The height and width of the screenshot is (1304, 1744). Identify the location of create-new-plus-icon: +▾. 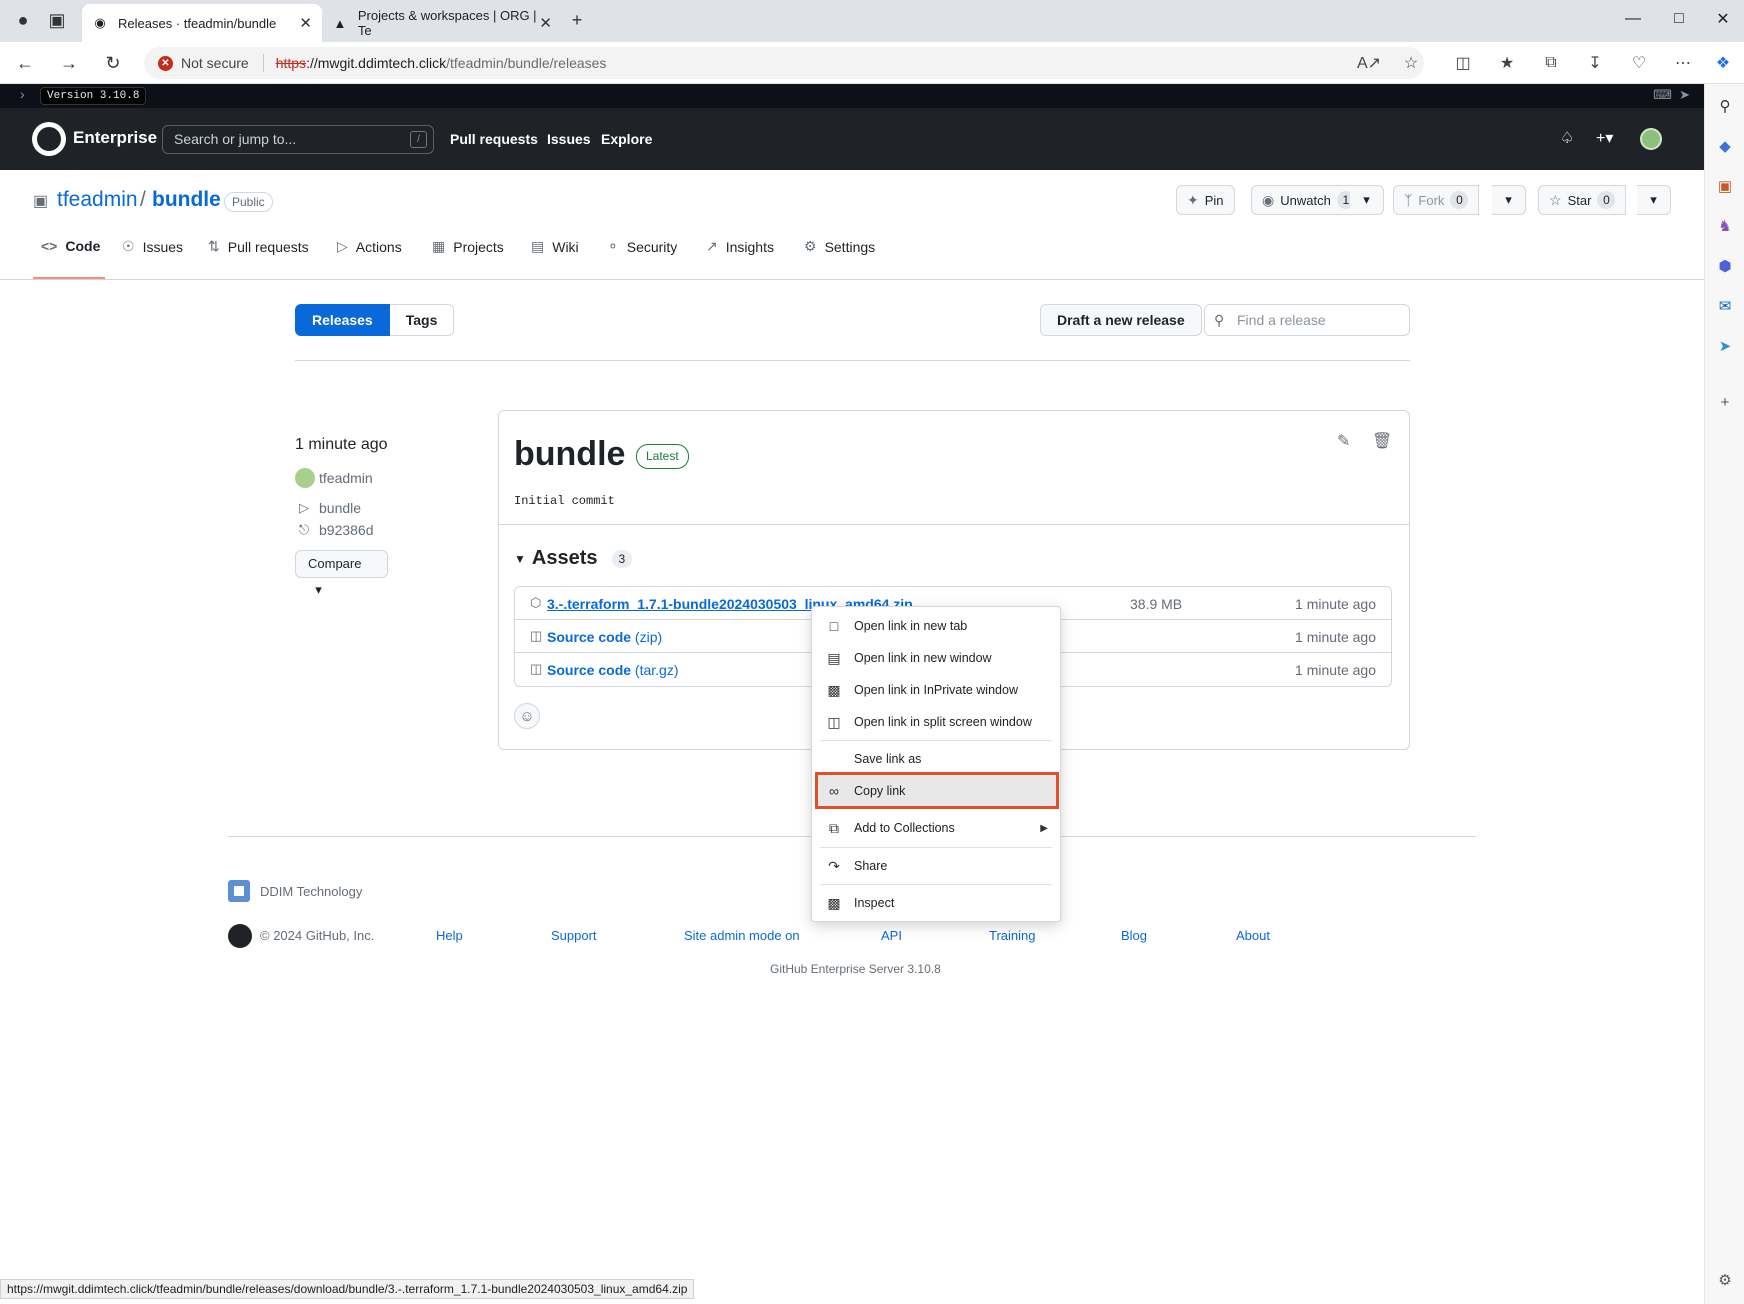
(1604, 138).